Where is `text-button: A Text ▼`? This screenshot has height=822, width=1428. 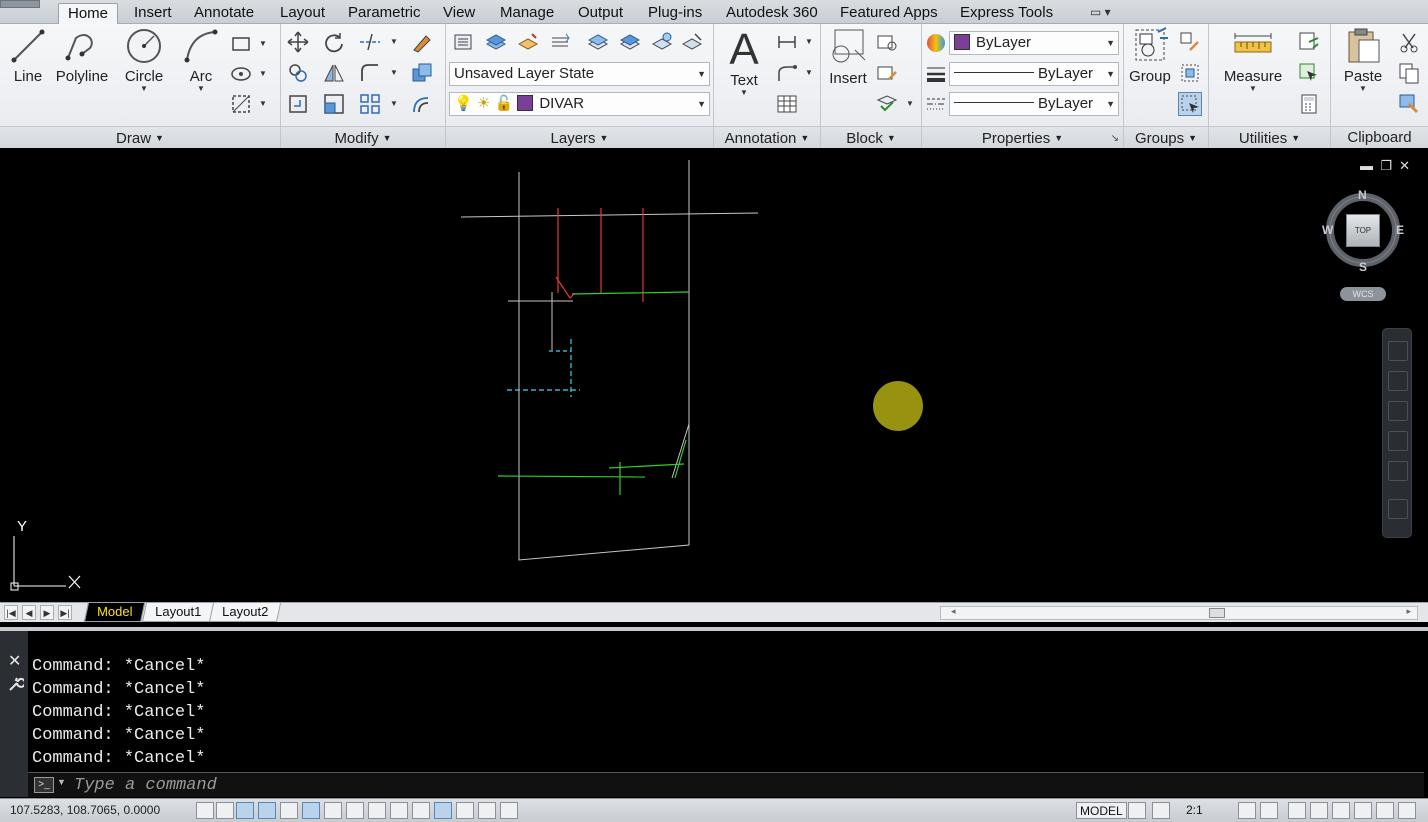
text-button: A Text ▼ is located at coordinates (744, 61).